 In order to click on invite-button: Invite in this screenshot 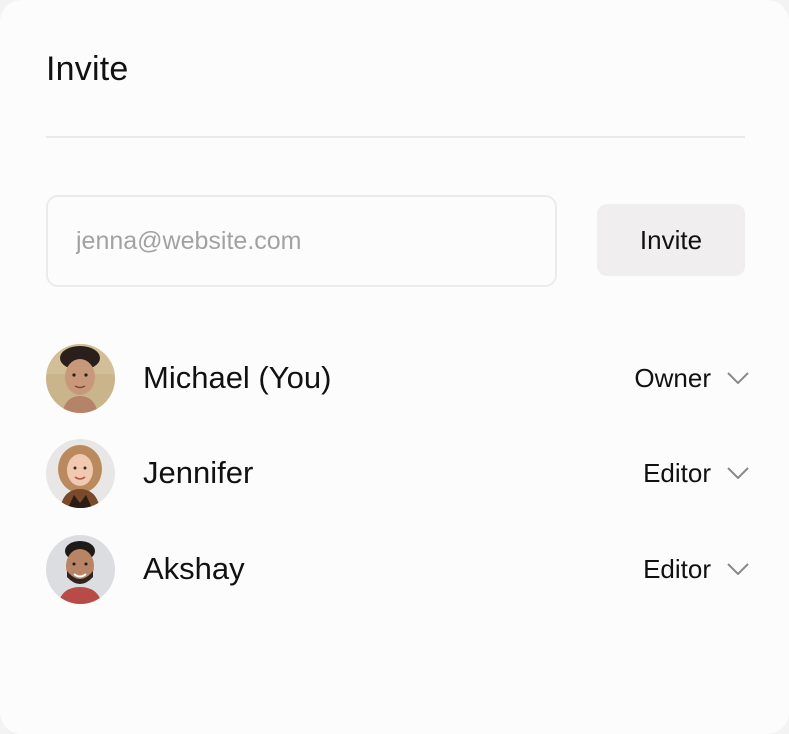, I will do `click(671, 240)`.